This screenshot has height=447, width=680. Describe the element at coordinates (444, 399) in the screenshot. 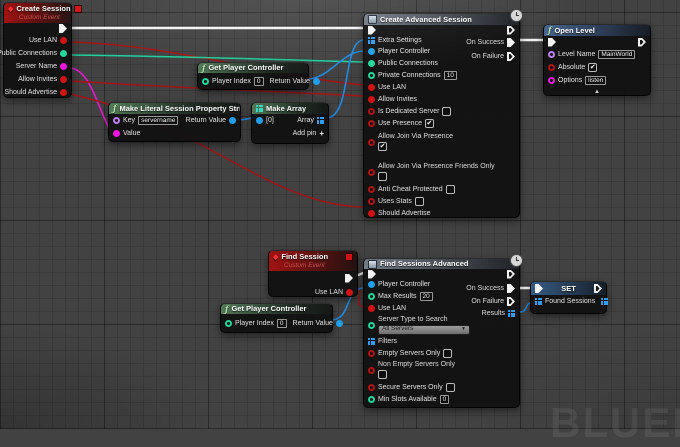

I see `min-slots-available-field: 0` at that location.